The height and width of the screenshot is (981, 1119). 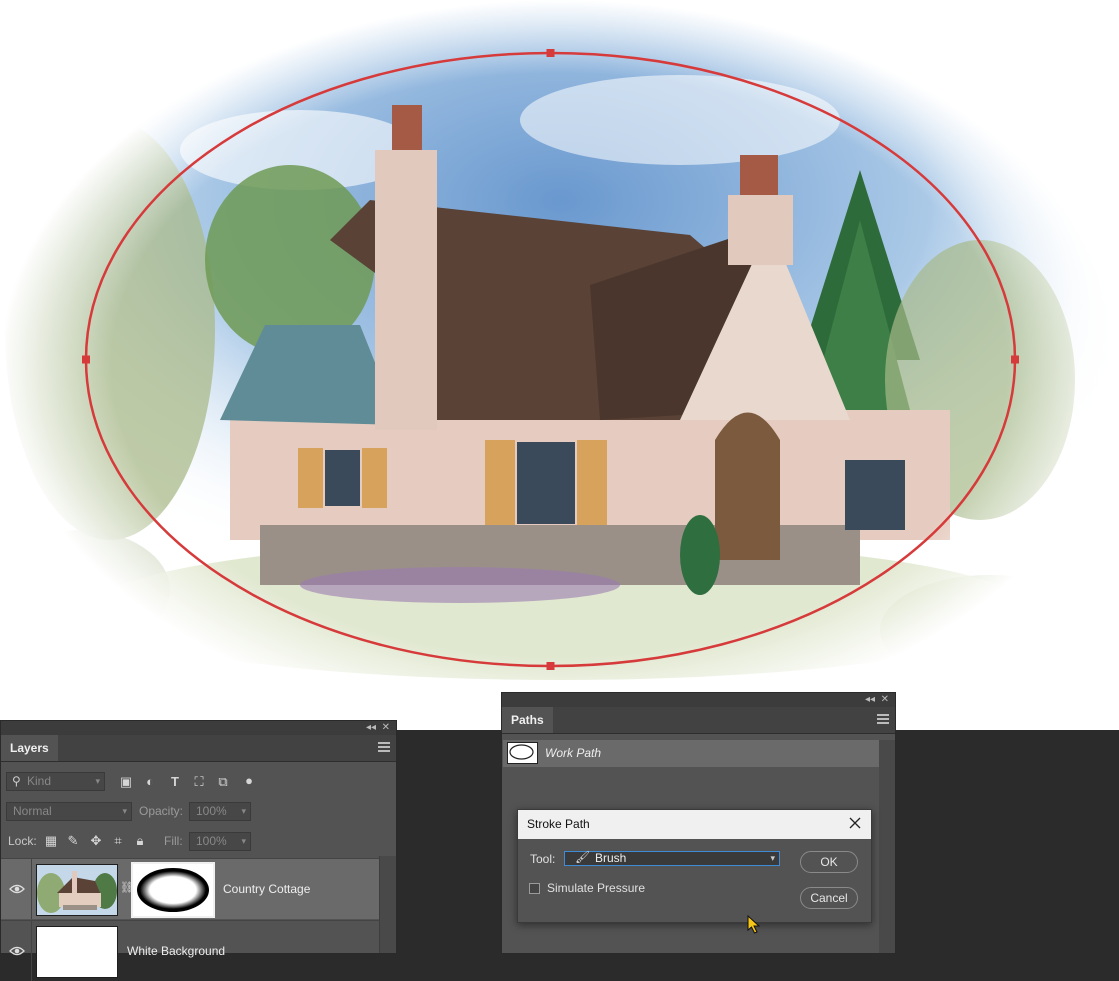 I want to click on anchor-point-top, so click(x=550, y=53).